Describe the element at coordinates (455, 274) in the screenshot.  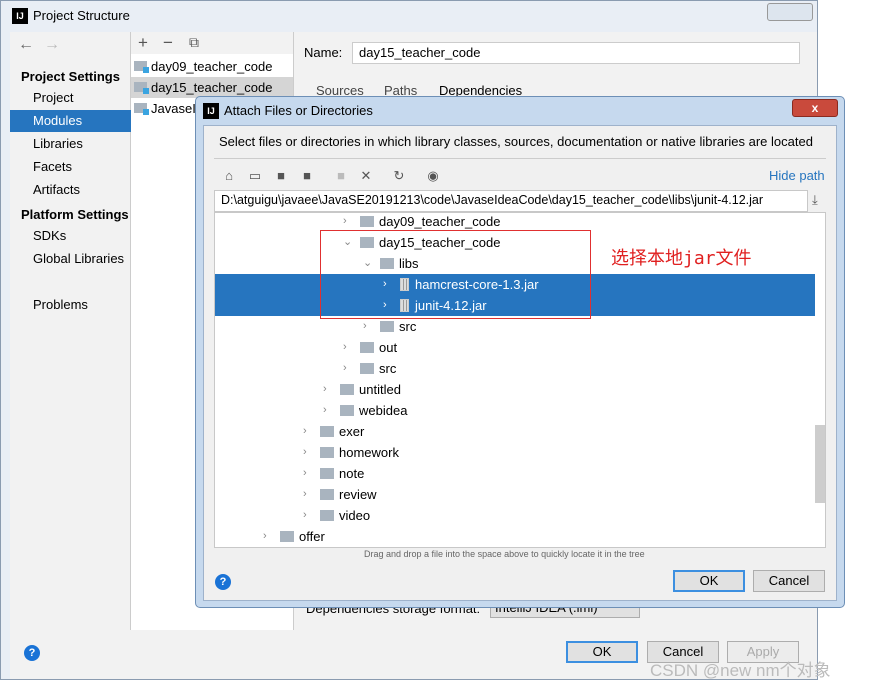
I see `highlight-box` at that location.